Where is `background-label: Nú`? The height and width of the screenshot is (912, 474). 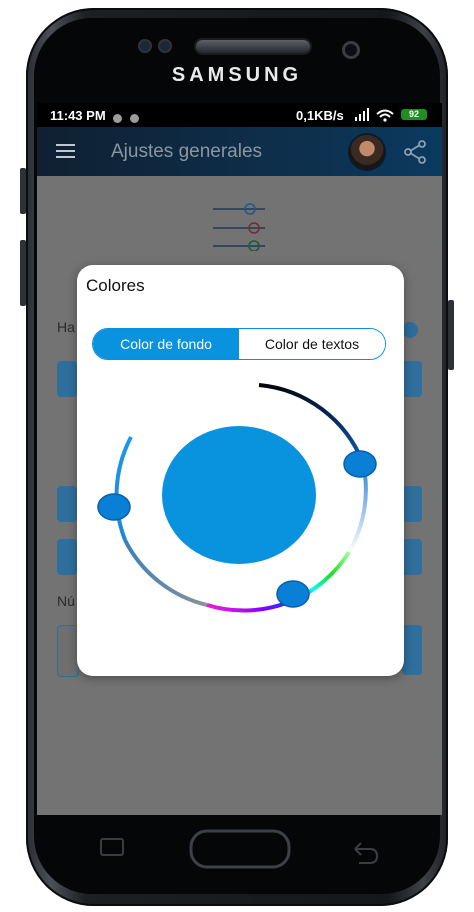
background-label: Nú is located at coordinates (66, 601).